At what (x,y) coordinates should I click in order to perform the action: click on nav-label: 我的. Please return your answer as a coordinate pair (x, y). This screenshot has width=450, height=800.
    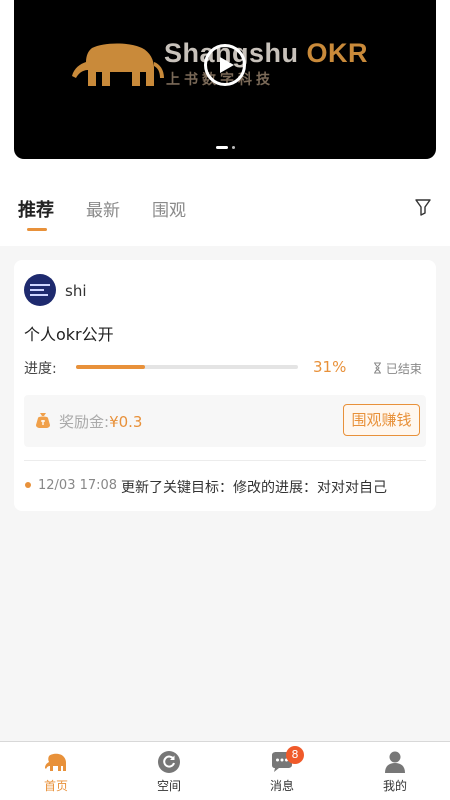
    Looking at the image, I should click on (394, 786).